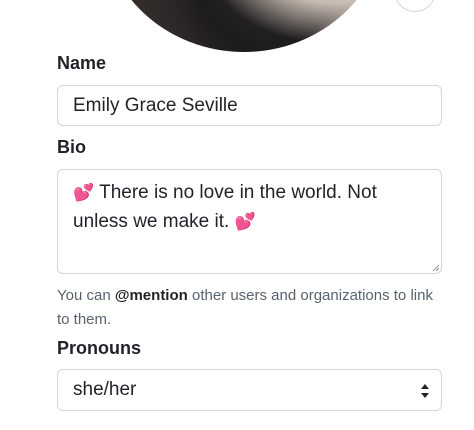 This screenshot has width=474, height=430. Describe the element at coordinates (436, 268) in the screenshot. I see `resize-grip-icon` at that location.